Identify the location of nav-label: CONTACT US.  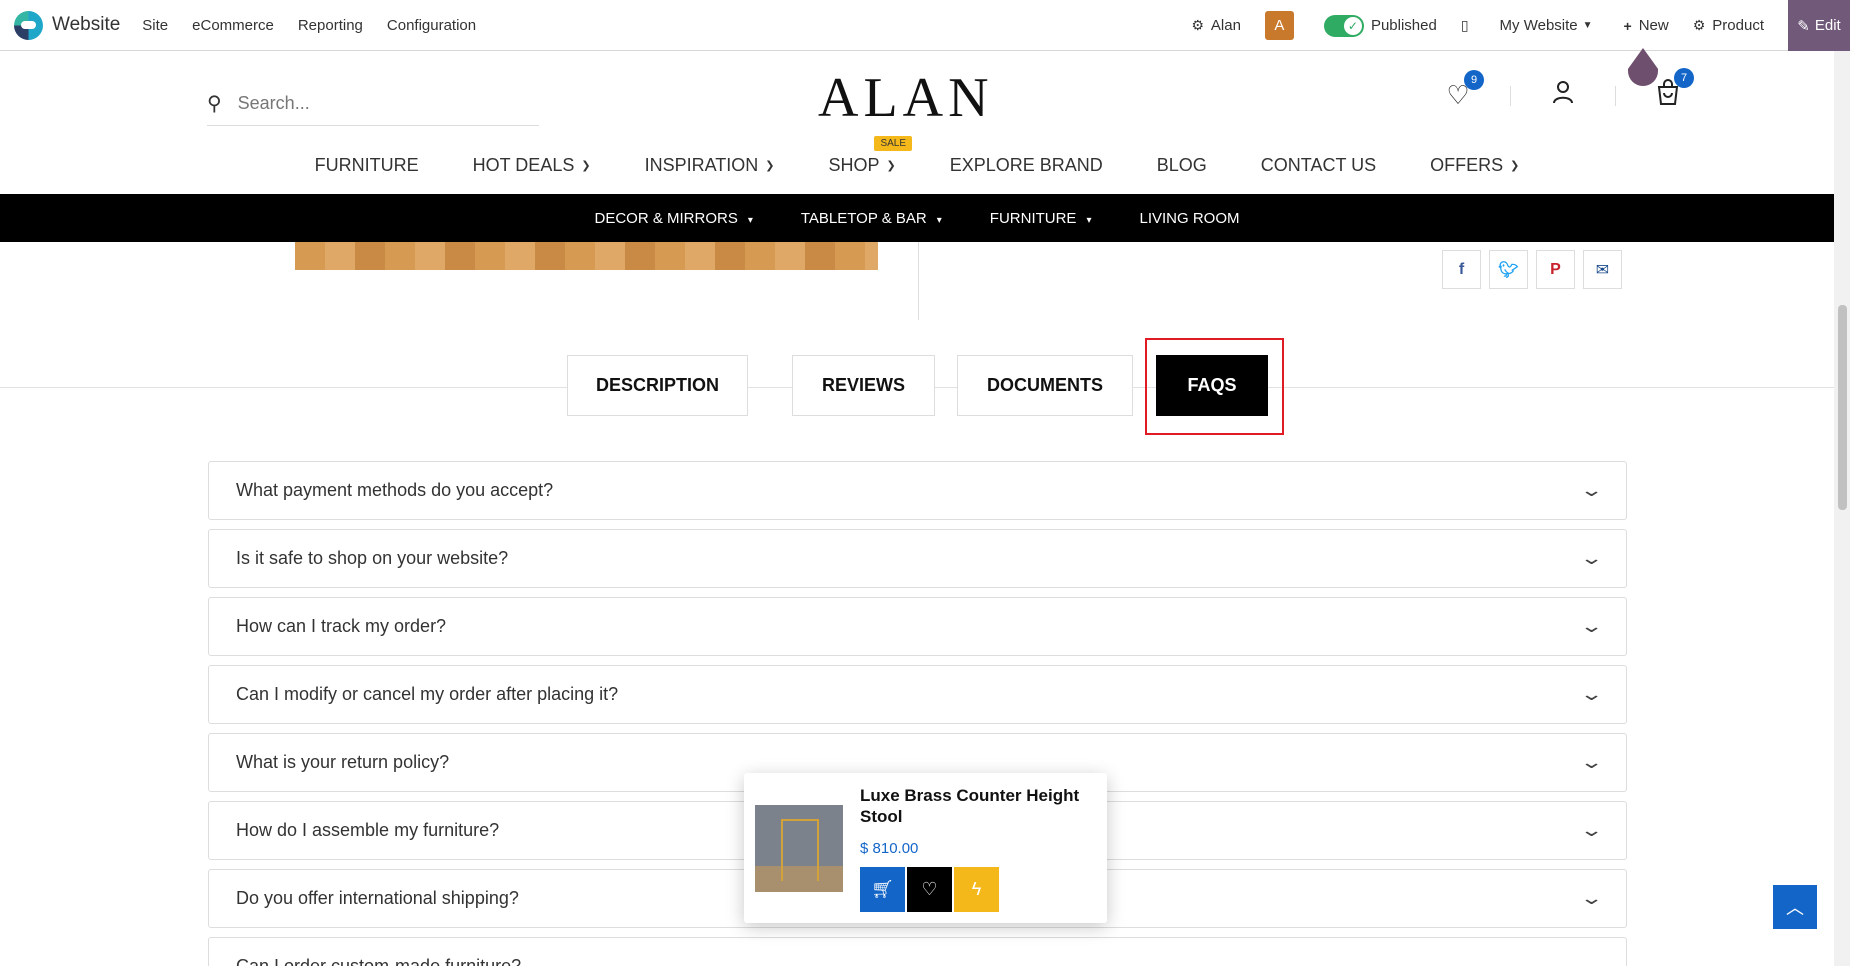
(1318, 165).